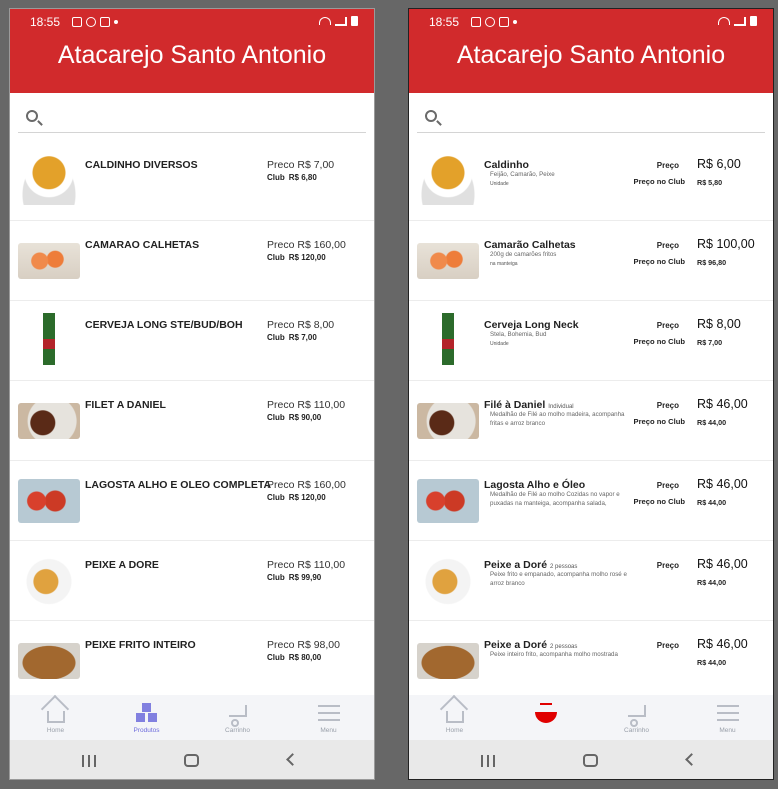  Describe the element at coordinates (454, 730) in the screenshot. I see `tab-label: Home` at that location.